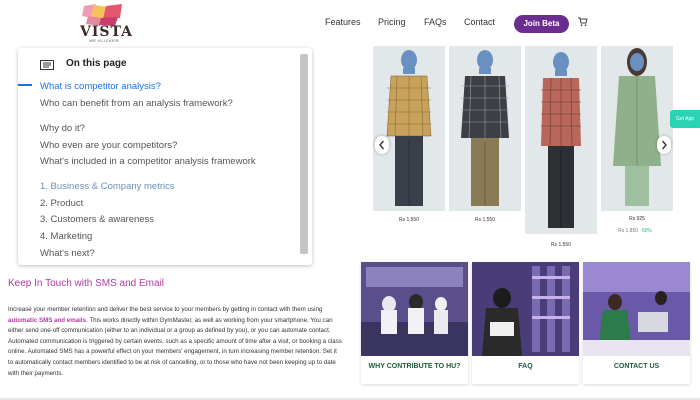 Image resolution: width=700 pixels, height=400 pixels. What do you see at coordinates (636, 366) in the screenshot?
I see `card-label: CONTACT US` at bounding box center [636, 366].